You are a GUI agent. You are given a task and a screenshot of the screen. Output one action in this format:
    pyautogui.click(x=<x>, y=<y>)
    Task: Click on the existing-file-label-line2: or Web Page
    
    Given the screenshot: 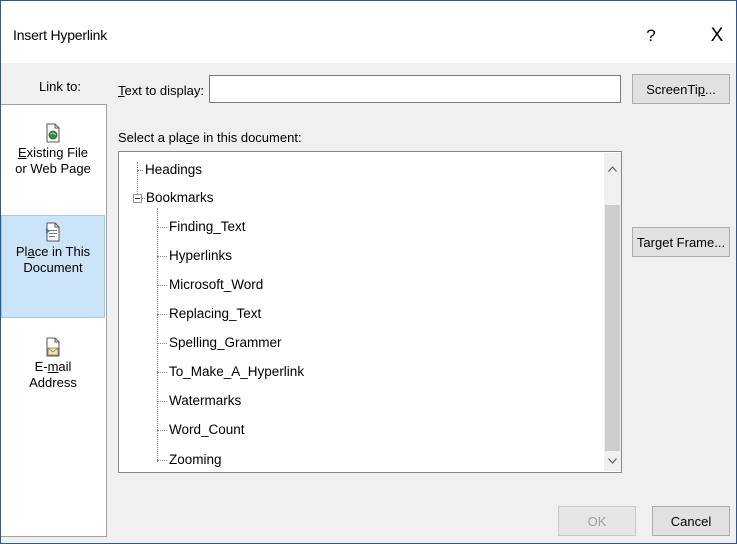 What is the action you would take?
    pyautogui.click(x=53, y=168)
    